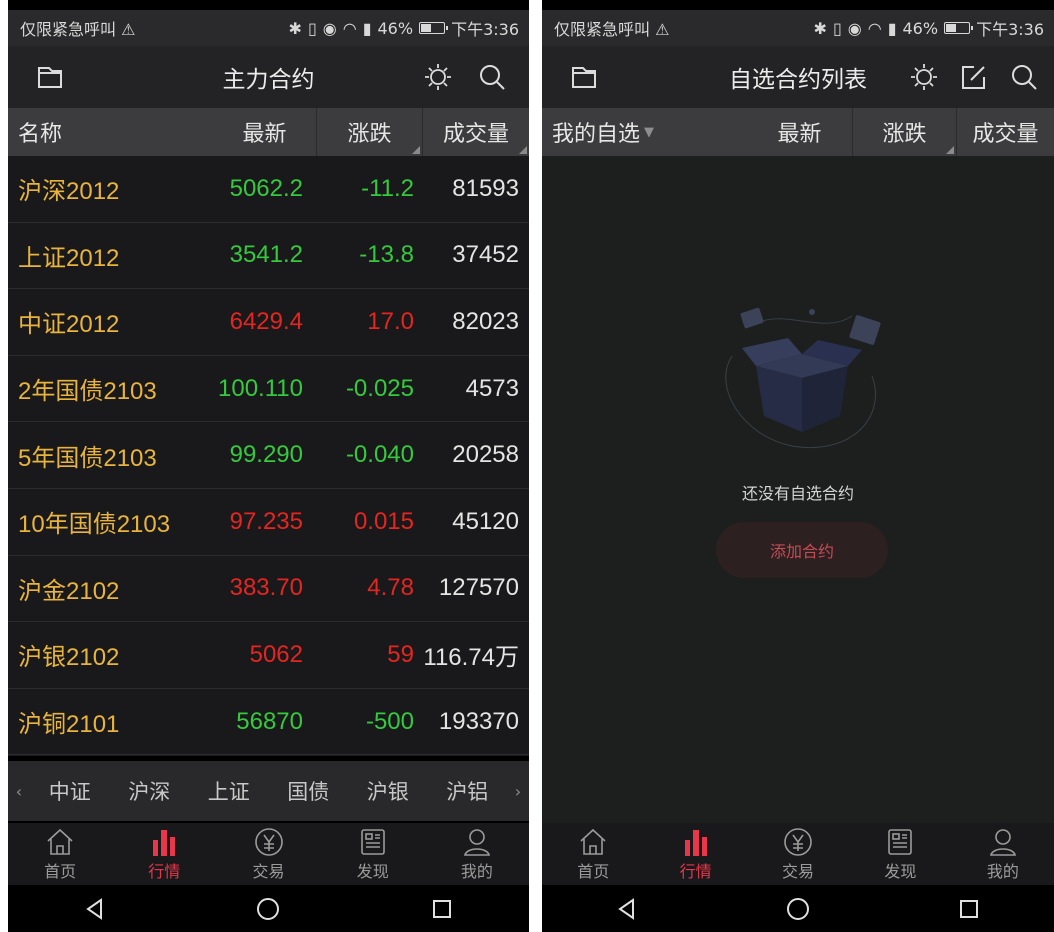  Describe the element at coordinates (268, 322) in the screenshot. I see `table-row: 中证2012 6429.4 17.0 82023` at that location.